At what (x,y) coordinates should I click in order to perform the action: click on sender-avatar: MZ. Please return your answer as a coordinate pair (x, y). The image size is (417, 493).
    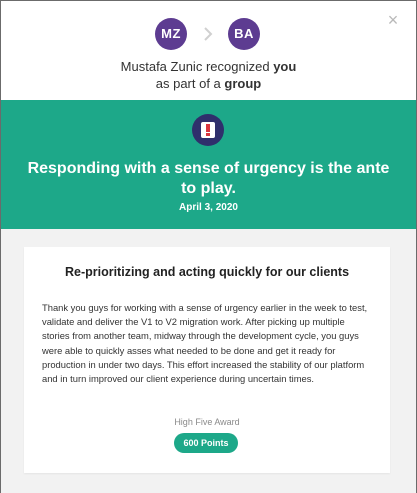
    Looking at the image, I should click on (171, 34).